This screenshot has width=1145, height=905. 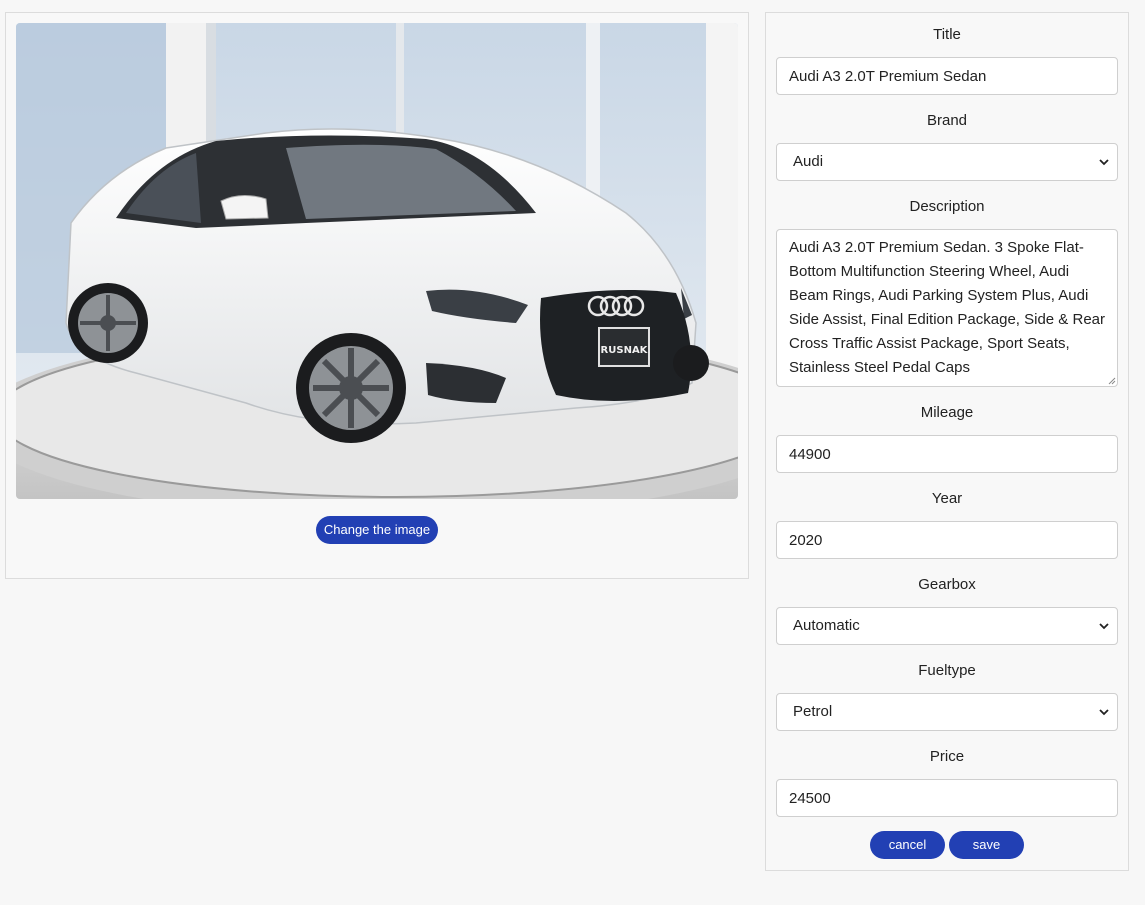 I want to click on brand-field: Brand Audi, so click(x=947, y=145).